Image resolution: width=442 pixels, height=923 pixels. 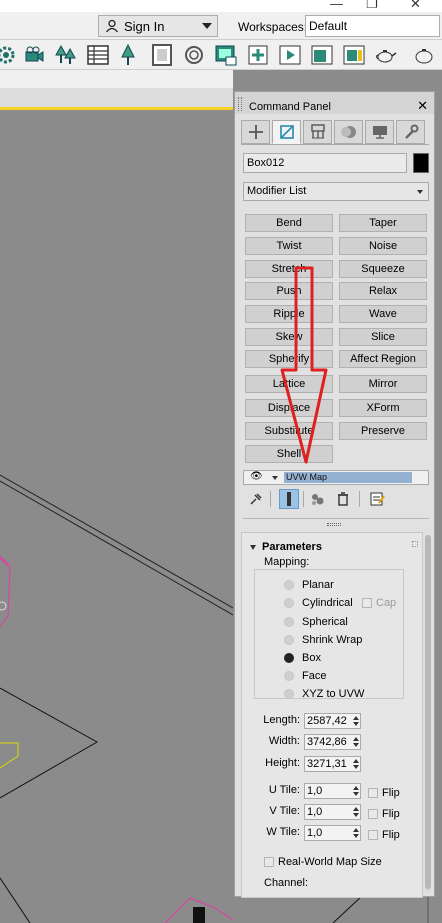 What do you see at coordinates (311, 658) in the screenshot?
I see `radio-label: Box` at bounding box center [311, 658].